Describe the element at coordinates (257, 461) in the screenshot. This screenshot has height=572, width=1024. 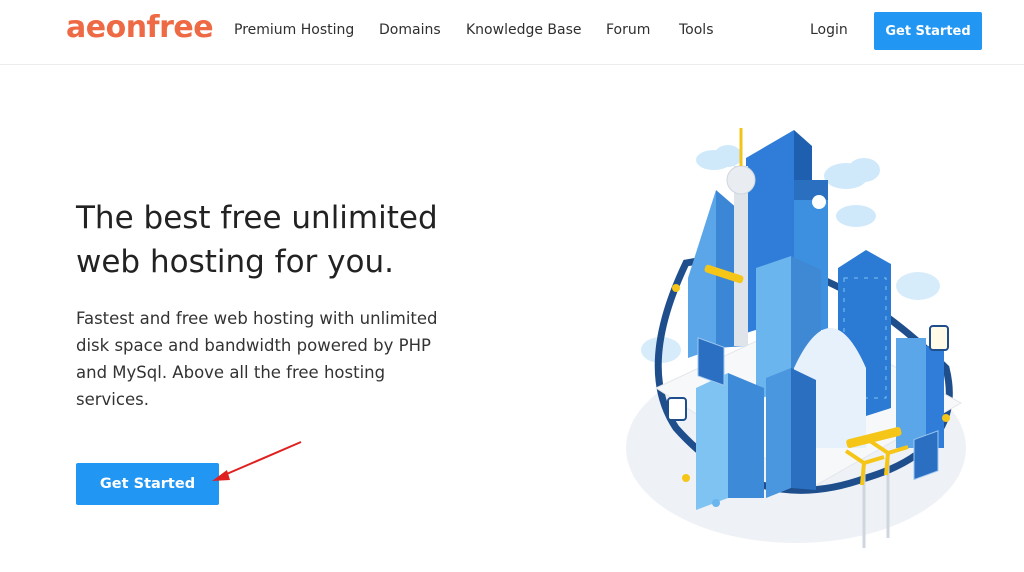
I see `red-annotation-arrow-icon` at that location.